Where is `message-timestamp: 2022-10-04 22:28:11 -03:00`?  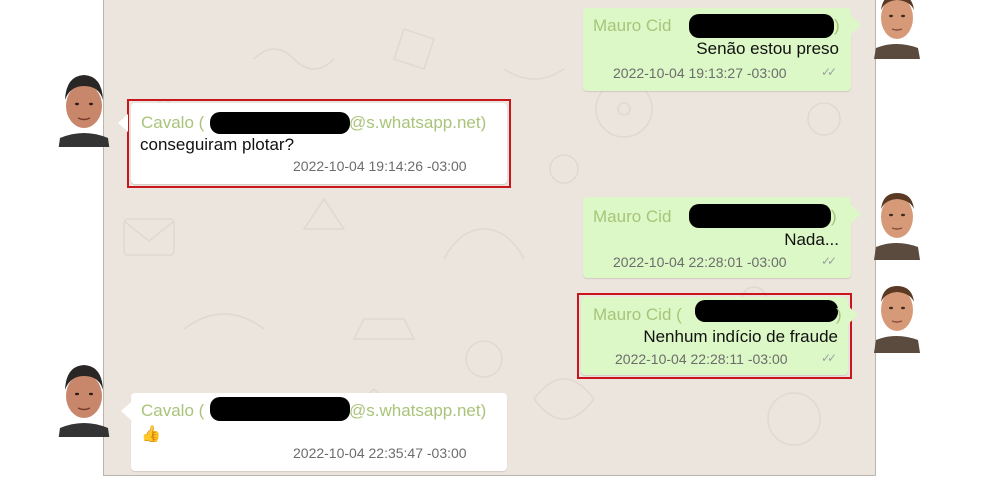
message-timestamp: 2022-10-04 22:28:11 -03:00 is located at coordinates (701, 359).